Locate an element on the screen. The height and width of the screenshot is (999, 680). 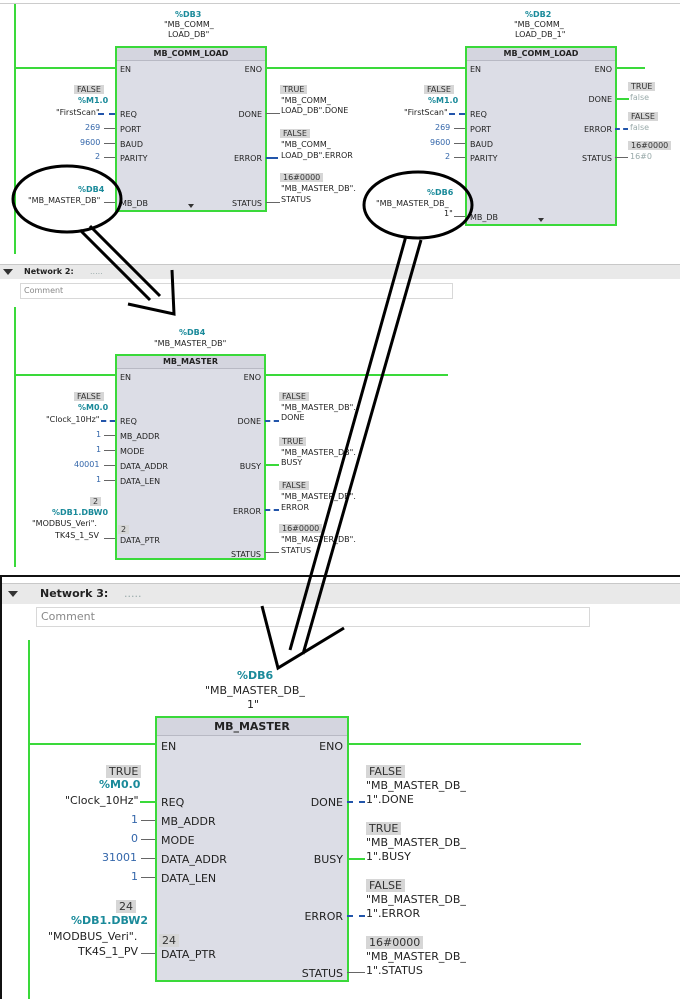
annotation-circle-db6 is located at coordinates (418, 205).